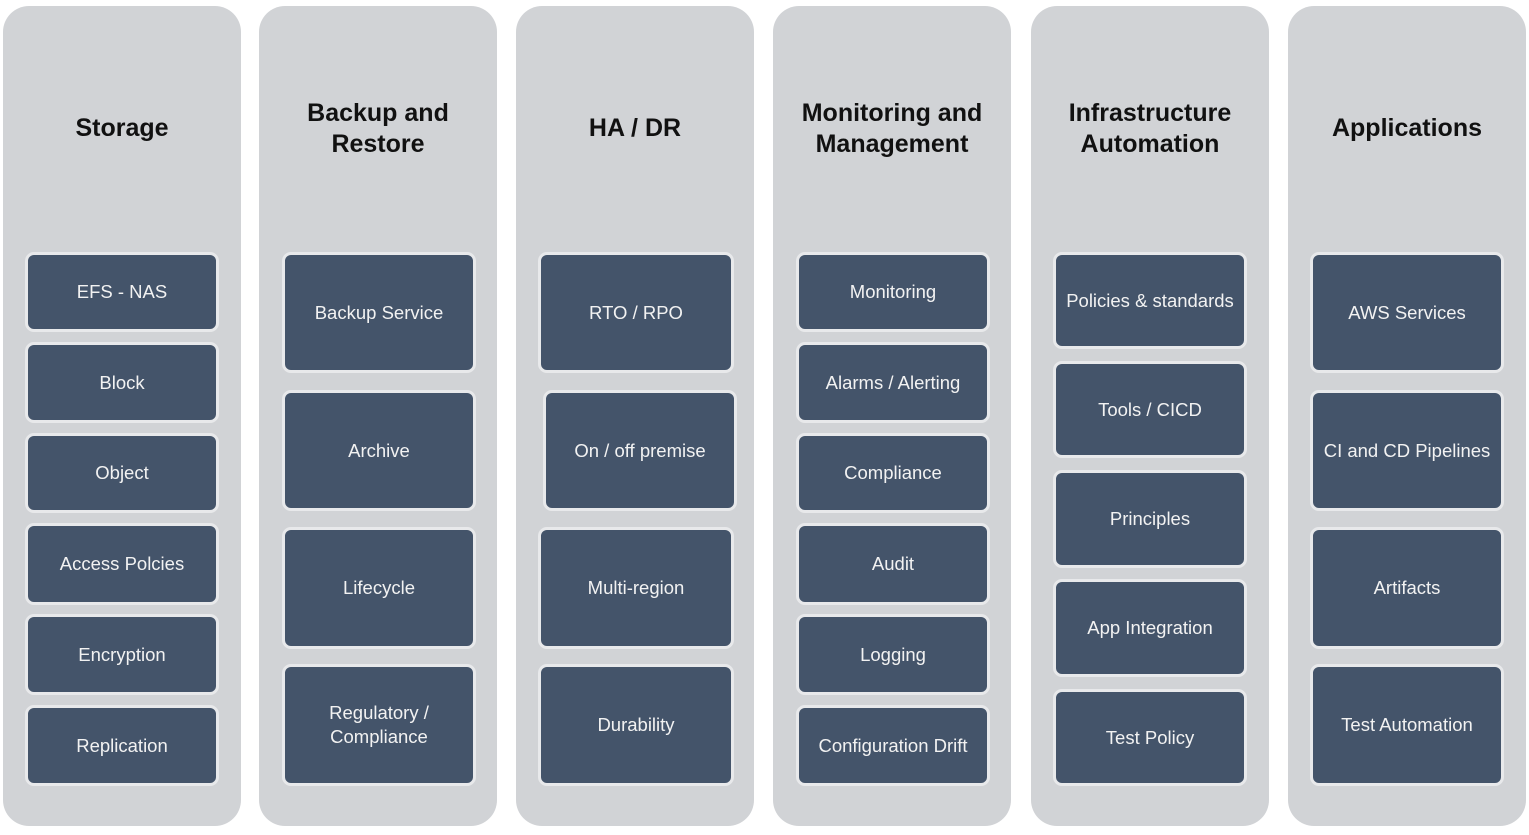 This screenshot has width=1529, height=835. What do you see at coordinates (893, 473) in the screenshot?
I see `item-compliance: Compliance` at bounding box center [893, 473].